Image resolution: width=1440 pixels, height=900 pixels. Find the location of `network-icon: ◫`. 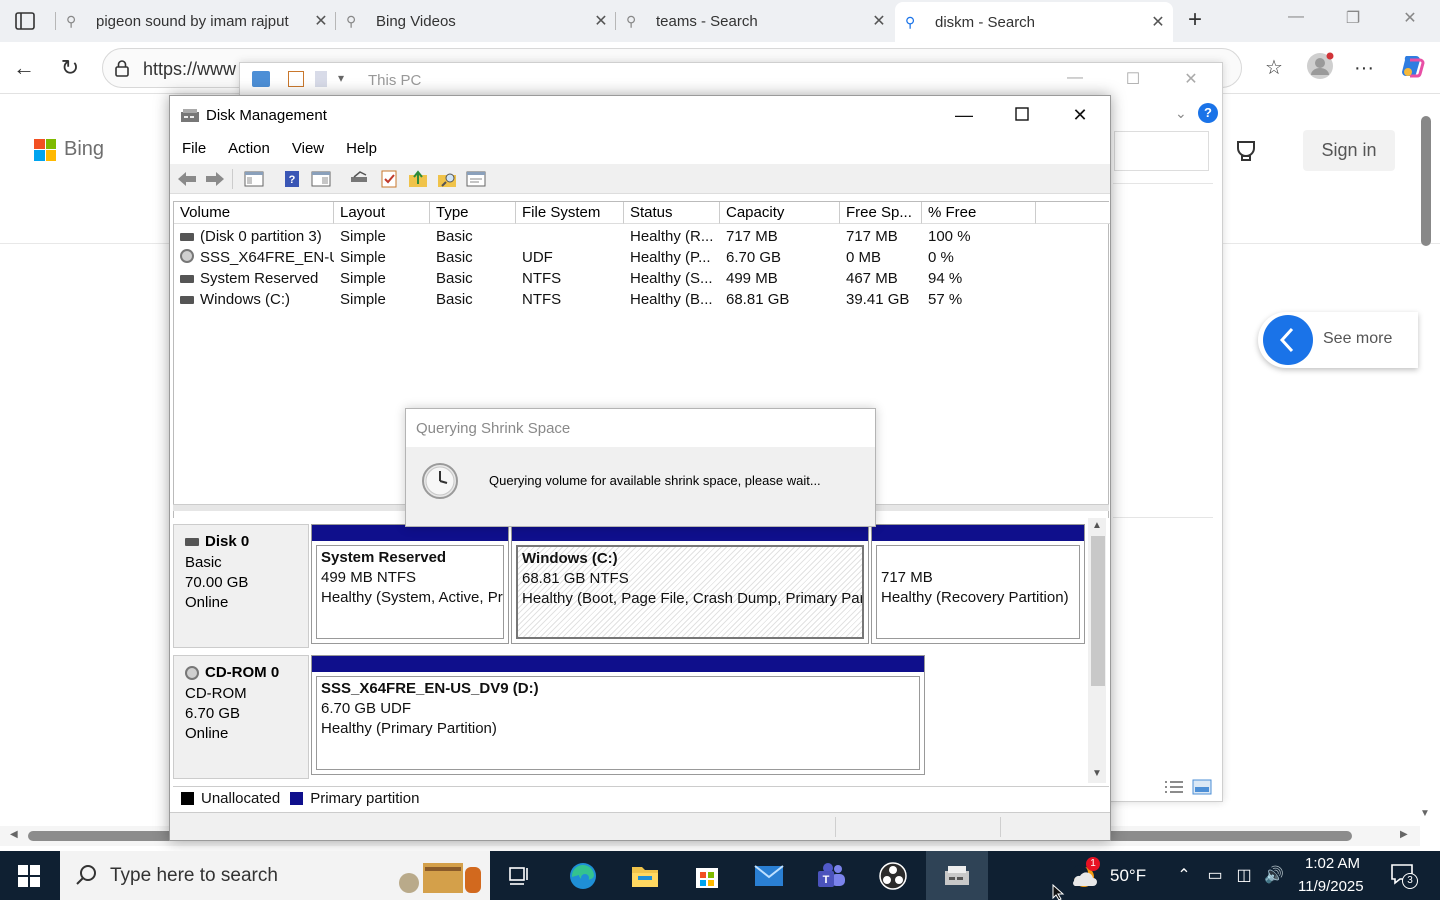

network-icon: ◫ is located at coordinates (1244, 875).